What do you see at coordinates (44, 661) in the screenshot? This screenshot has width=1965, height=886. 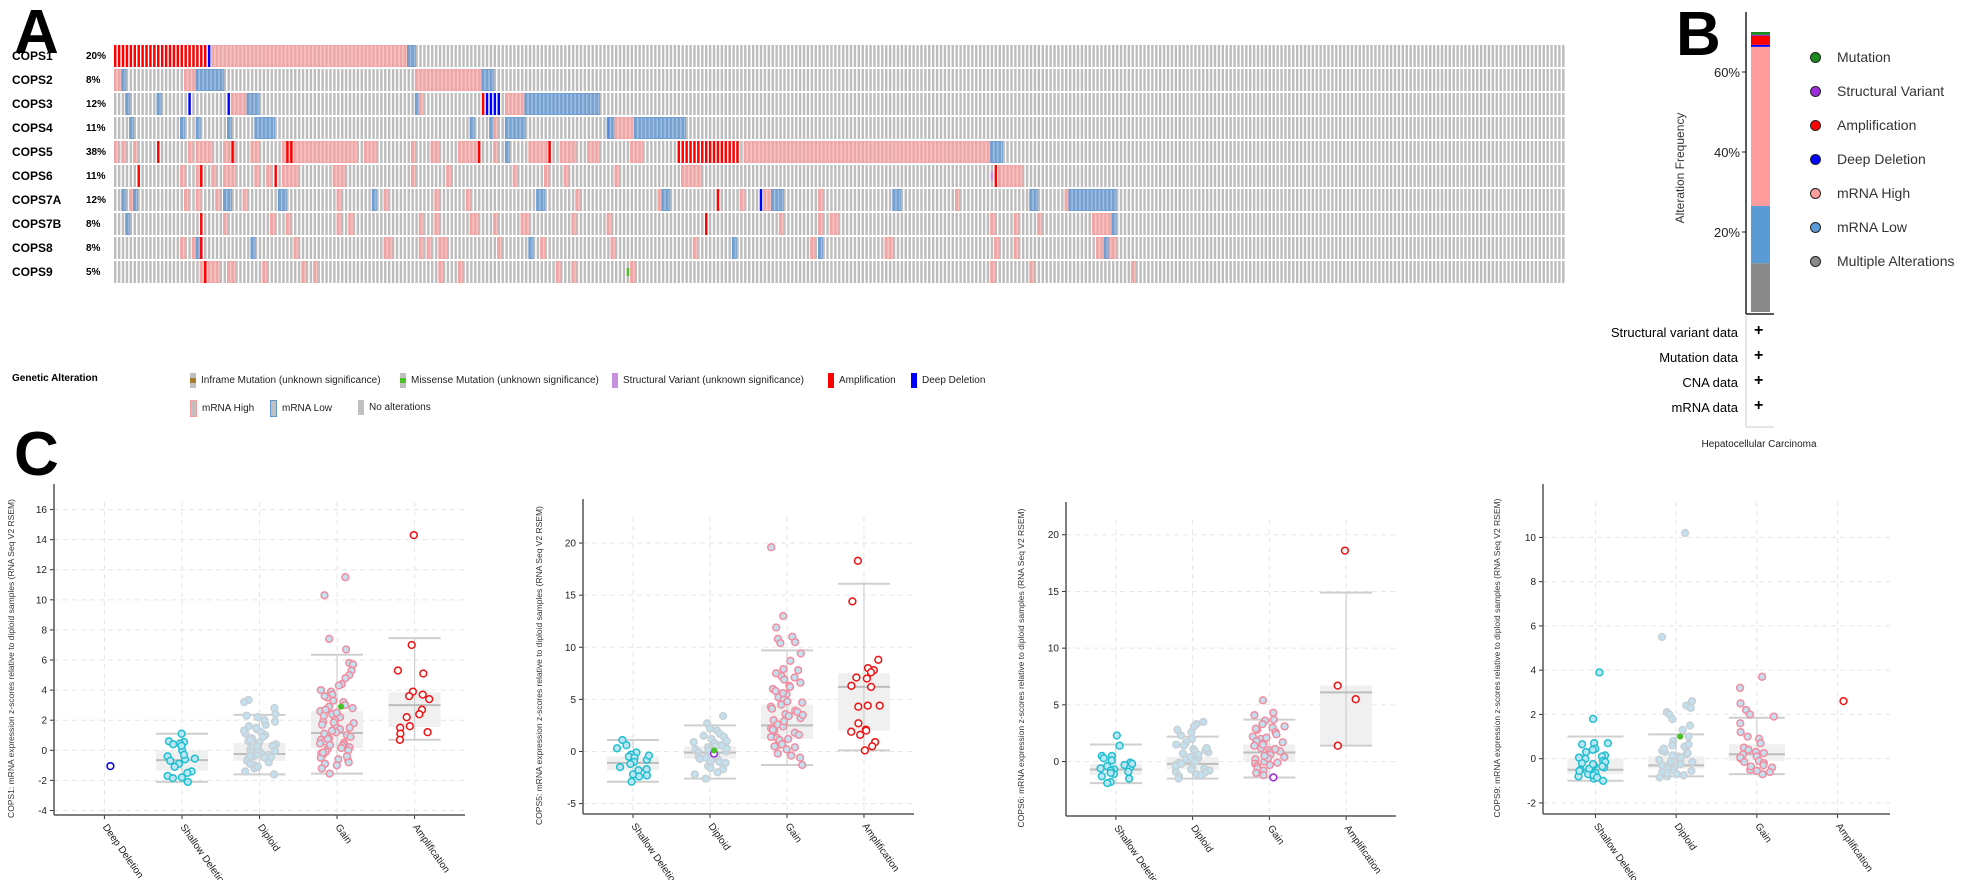 I see `y-tick-label: 6` at bounding box center [44, 661].